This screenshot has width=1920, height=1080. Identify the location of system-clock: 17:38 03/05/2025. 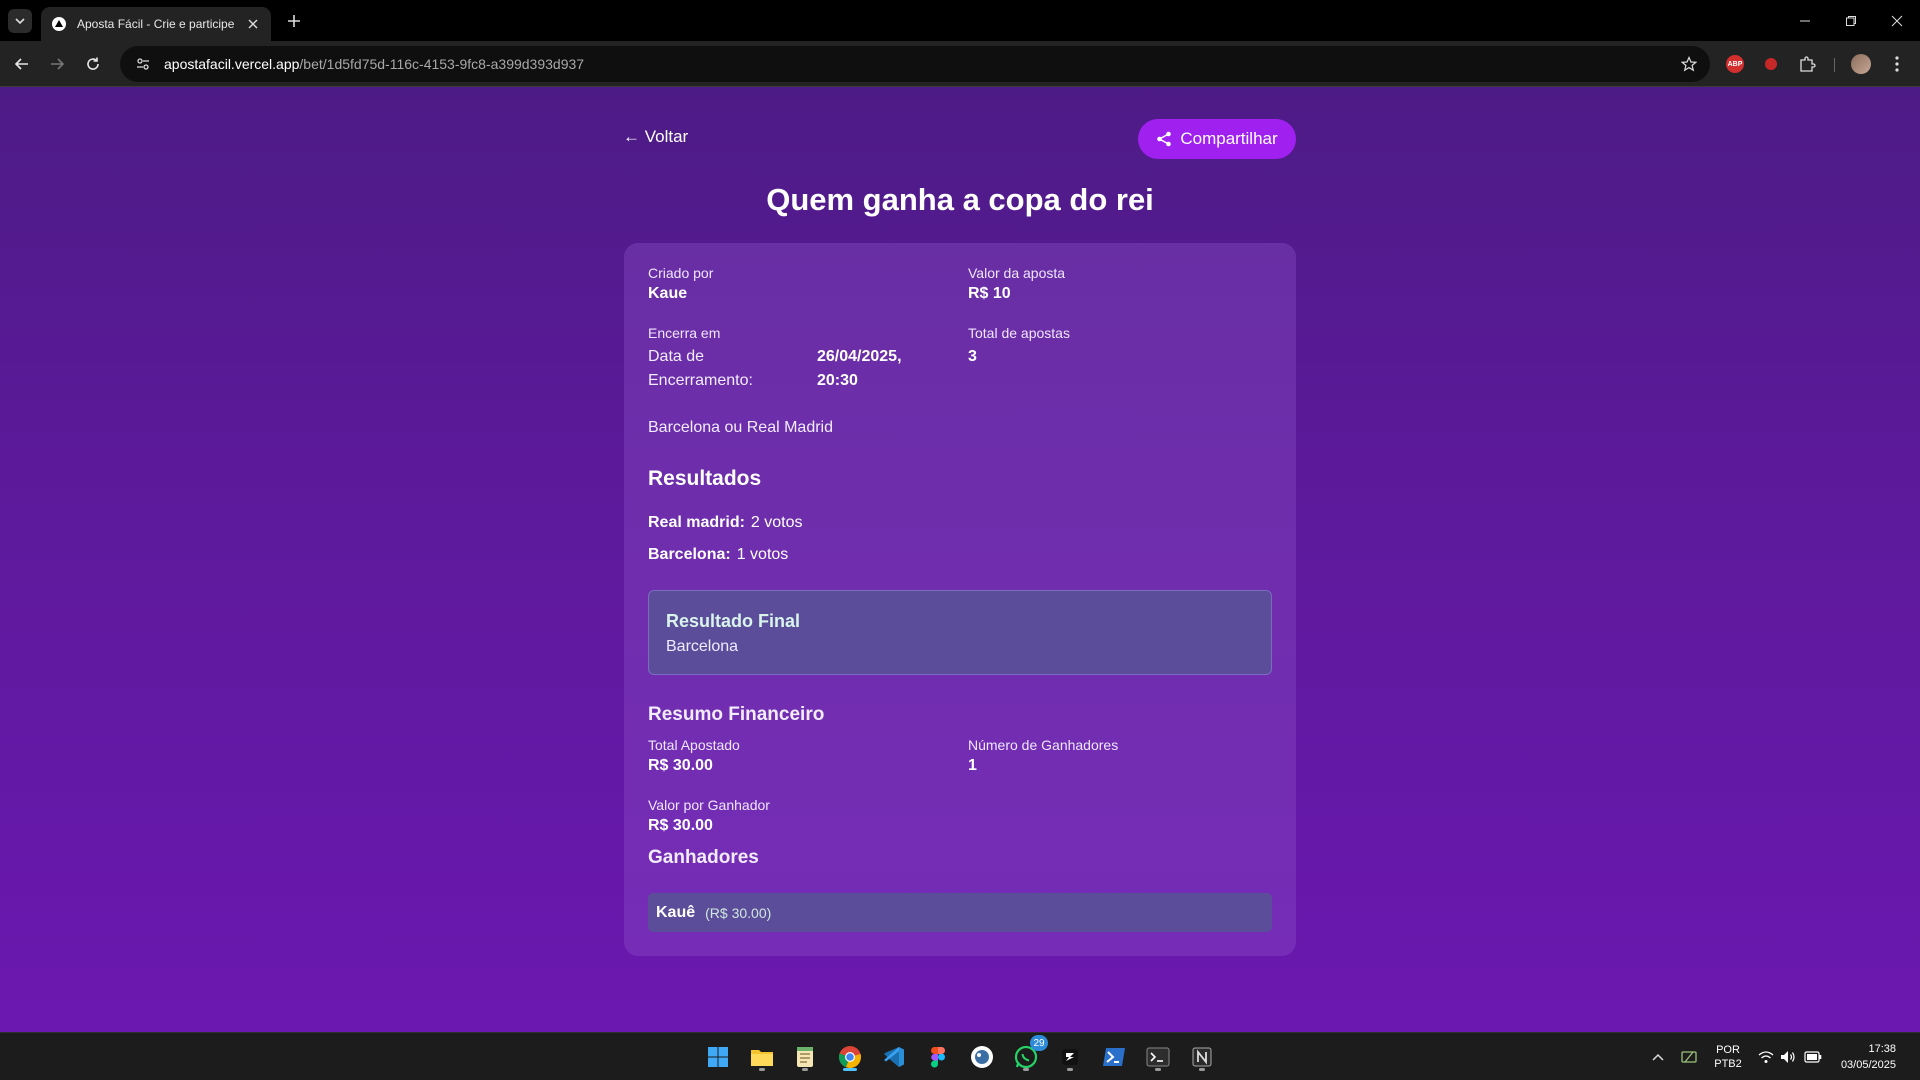
(1866, 1056).